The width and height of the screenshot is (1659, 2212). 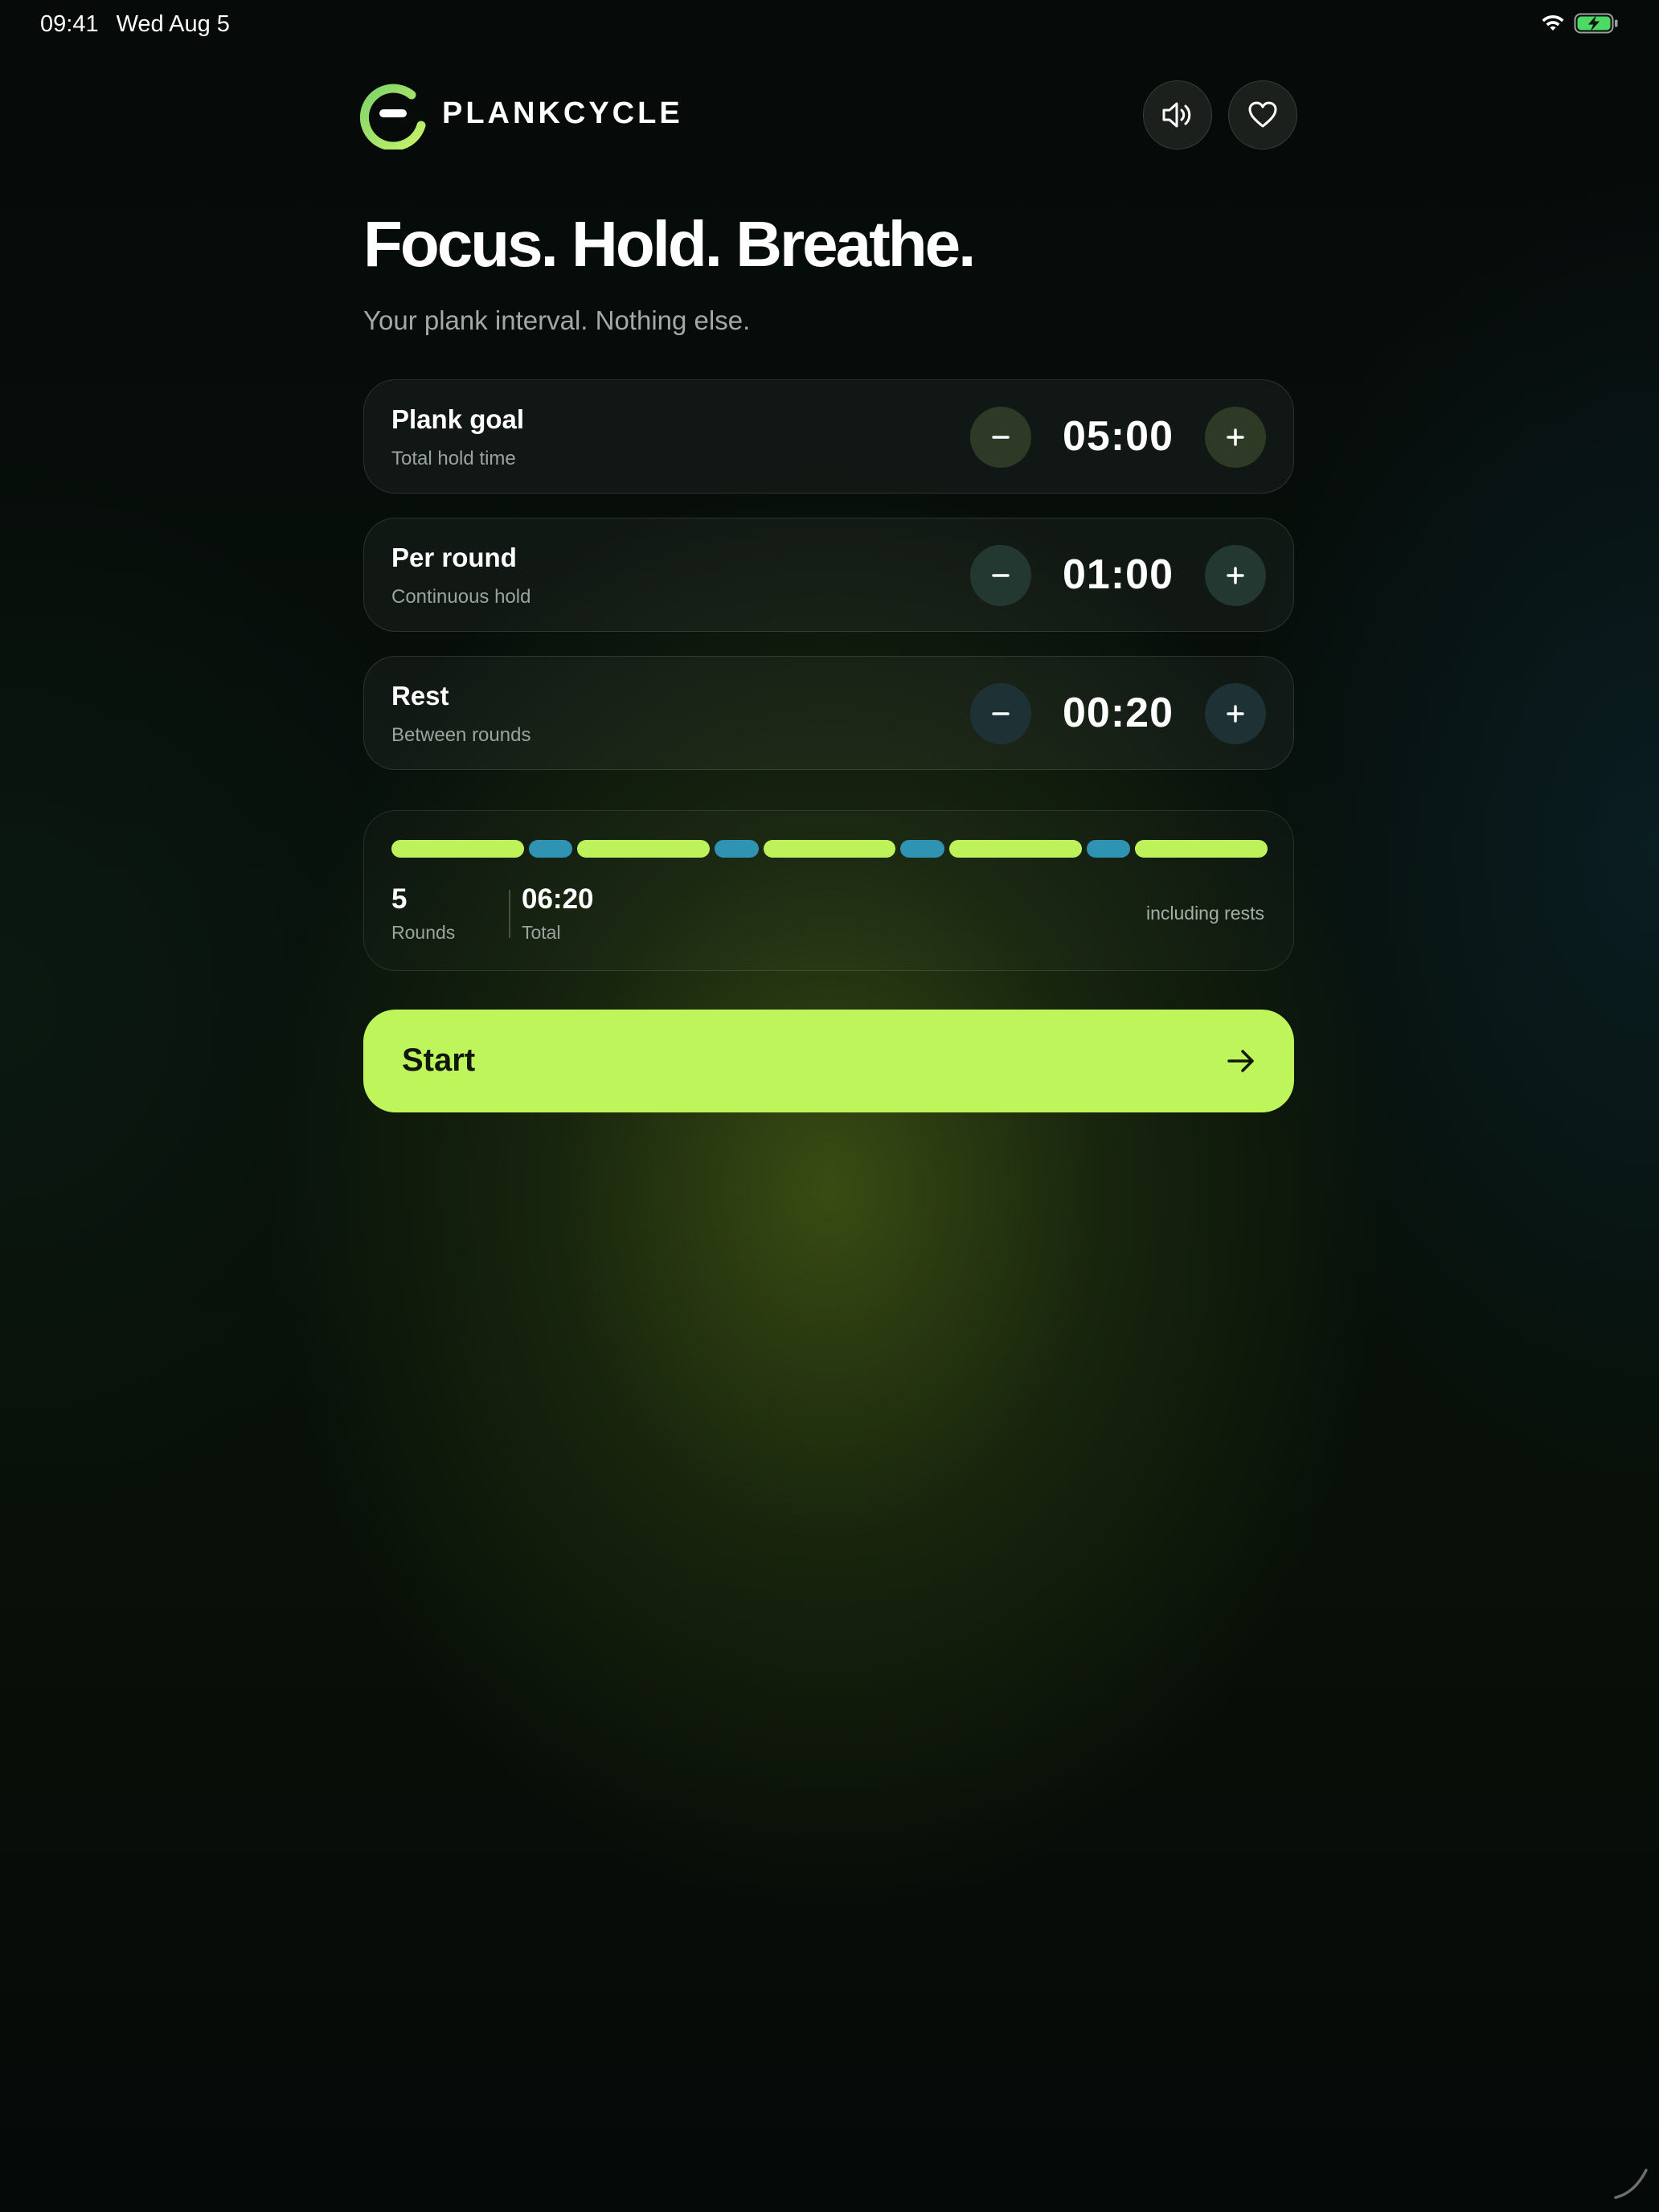 What do you see at coordinates (1631, 2184) in the screenshot?
I see `resize-corner-icon` at bounding box center [1631, 2184].